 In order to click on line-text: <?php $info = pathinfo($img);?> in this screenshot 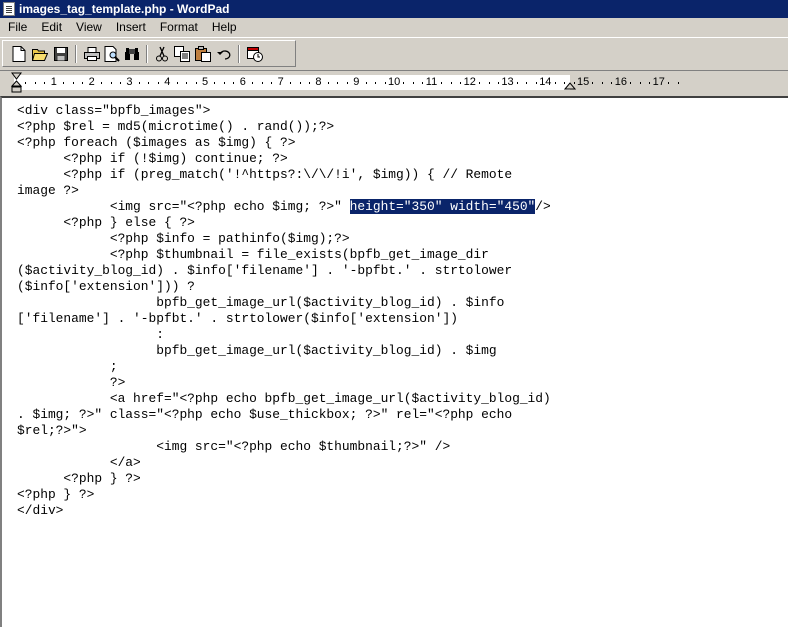, I will do `click(183, 238)`.